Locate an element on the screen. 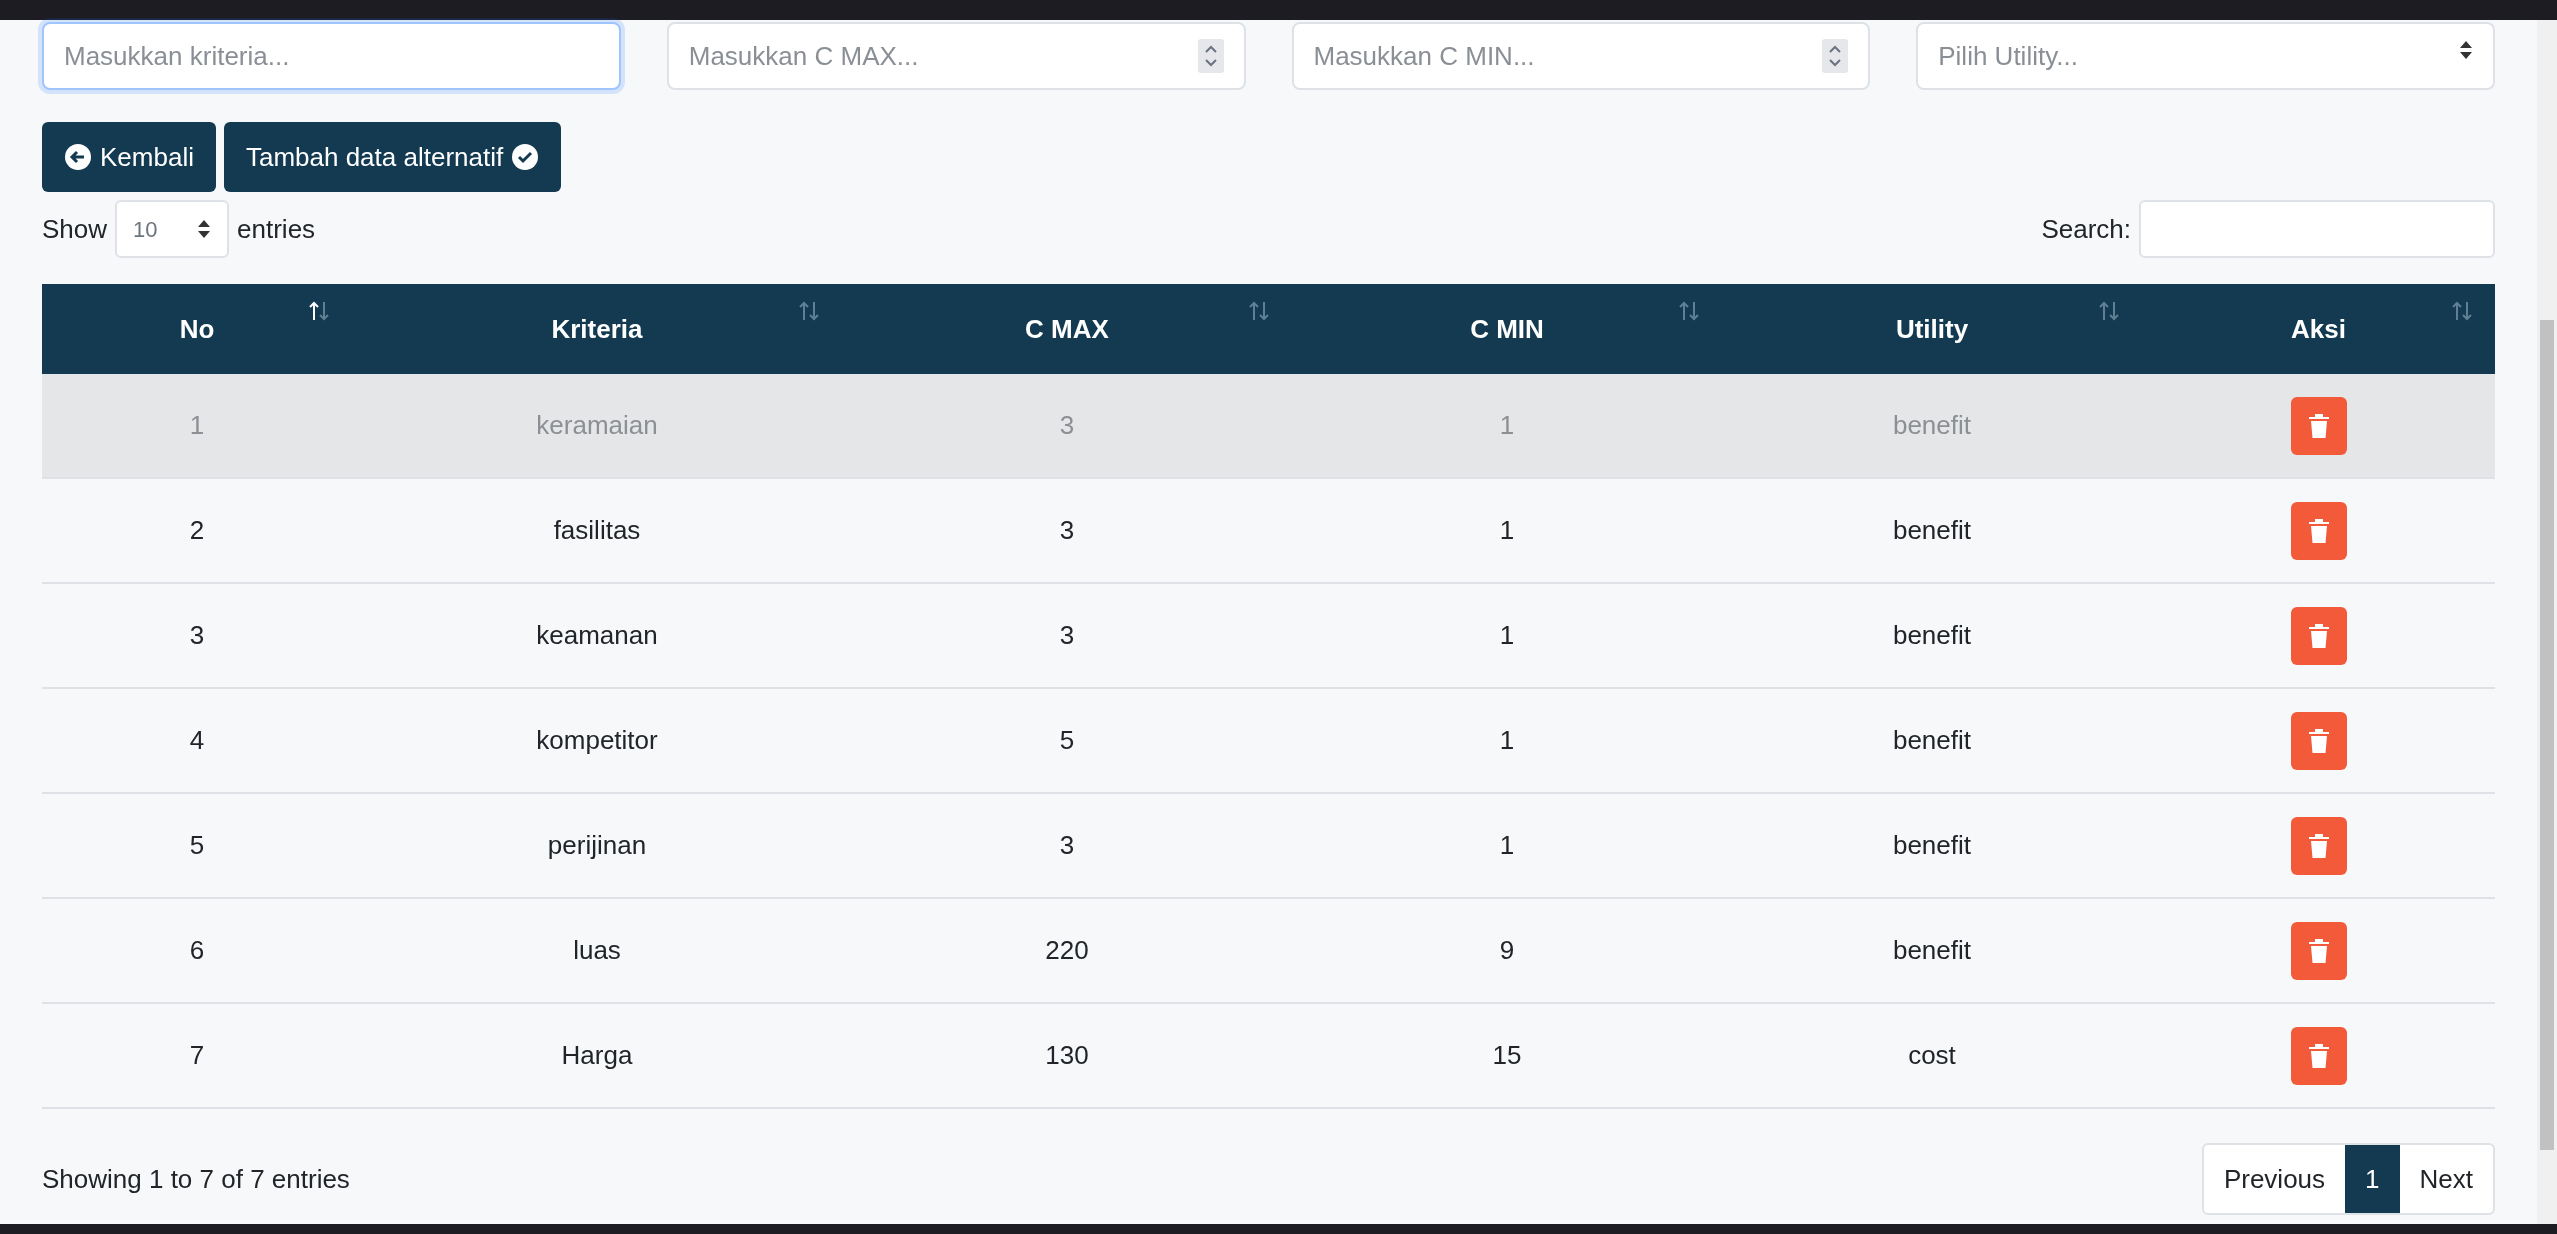 The width and height of the screenshot is (2557, 1234). table-cell-text: cost is located at coordinates (1932, 1055).